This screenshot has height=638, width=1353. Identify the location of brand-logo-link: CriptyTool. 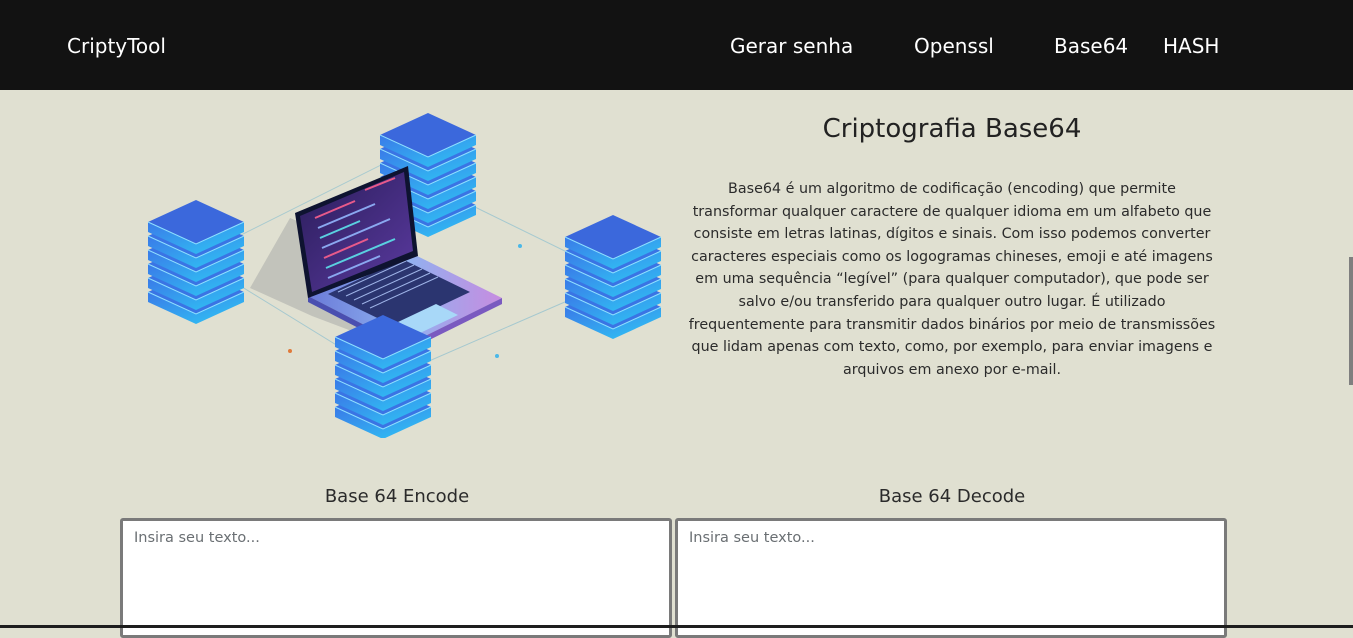
(116, 46).